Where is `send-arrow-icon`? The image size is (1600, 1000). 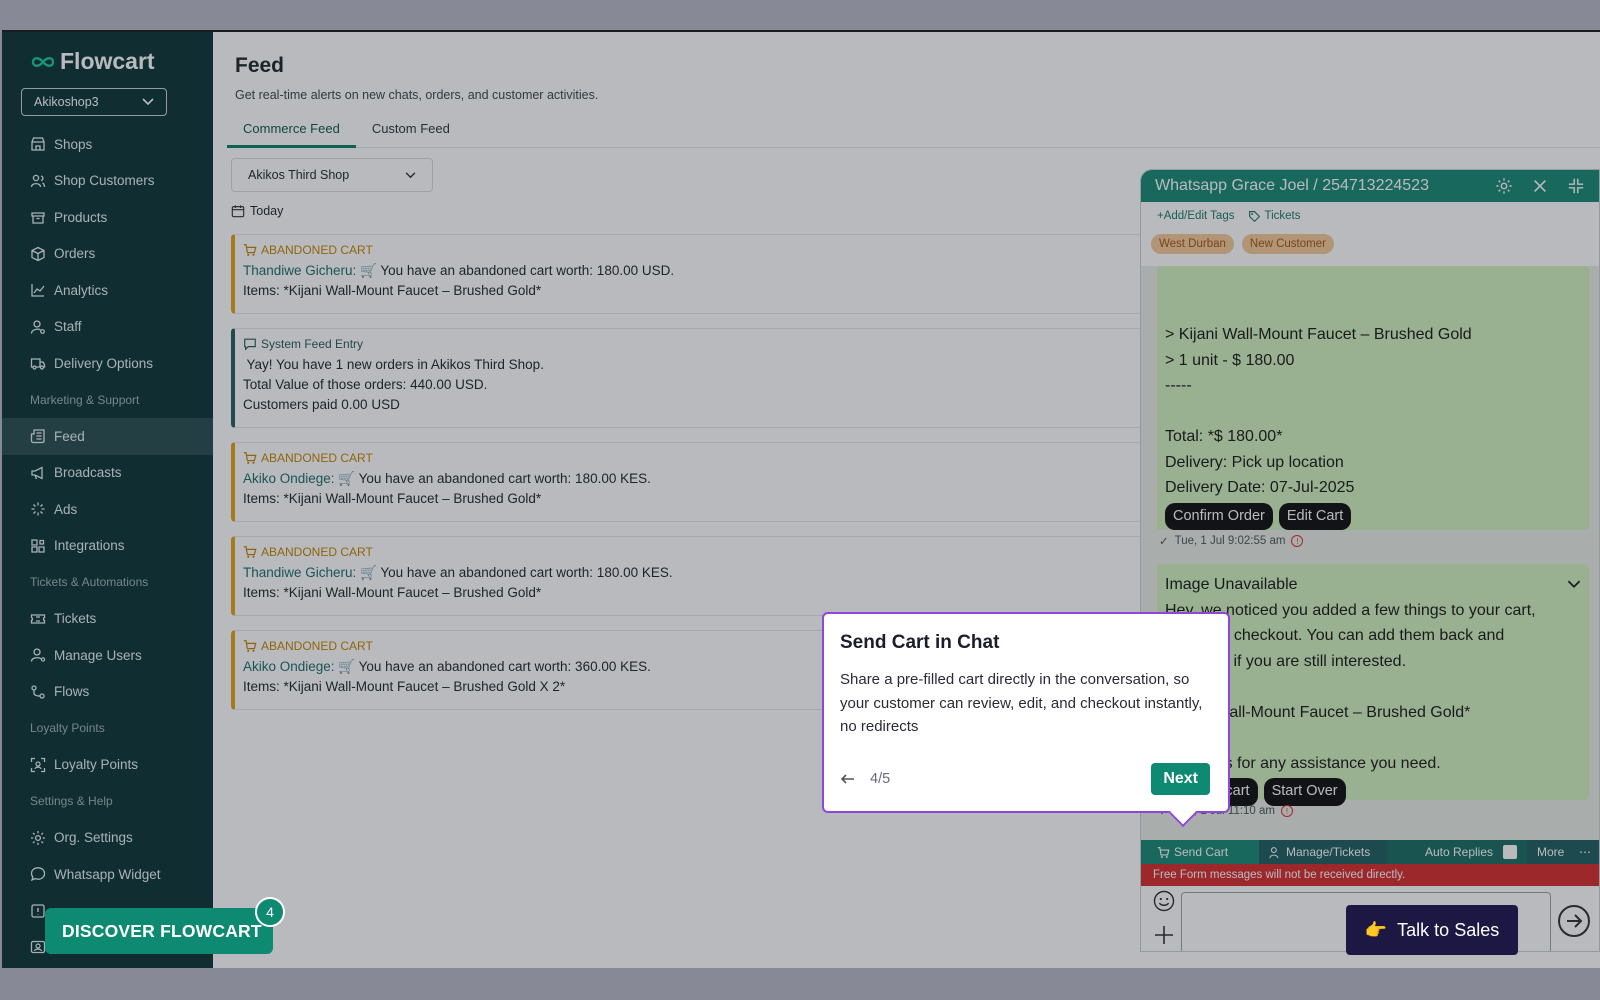 send-arrow-icon is located at coordinates (1574, 921).